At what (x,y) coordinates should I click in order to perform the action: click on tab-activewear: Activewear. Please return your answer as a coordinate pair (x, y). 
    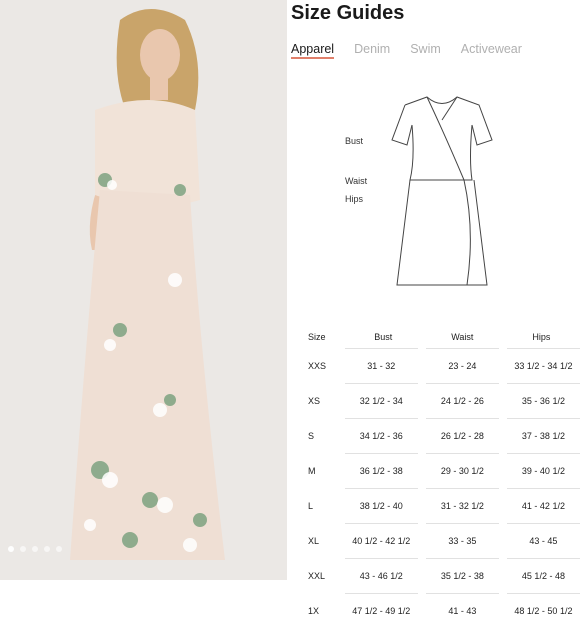
    Looking at the image, I should click on (491, 50).